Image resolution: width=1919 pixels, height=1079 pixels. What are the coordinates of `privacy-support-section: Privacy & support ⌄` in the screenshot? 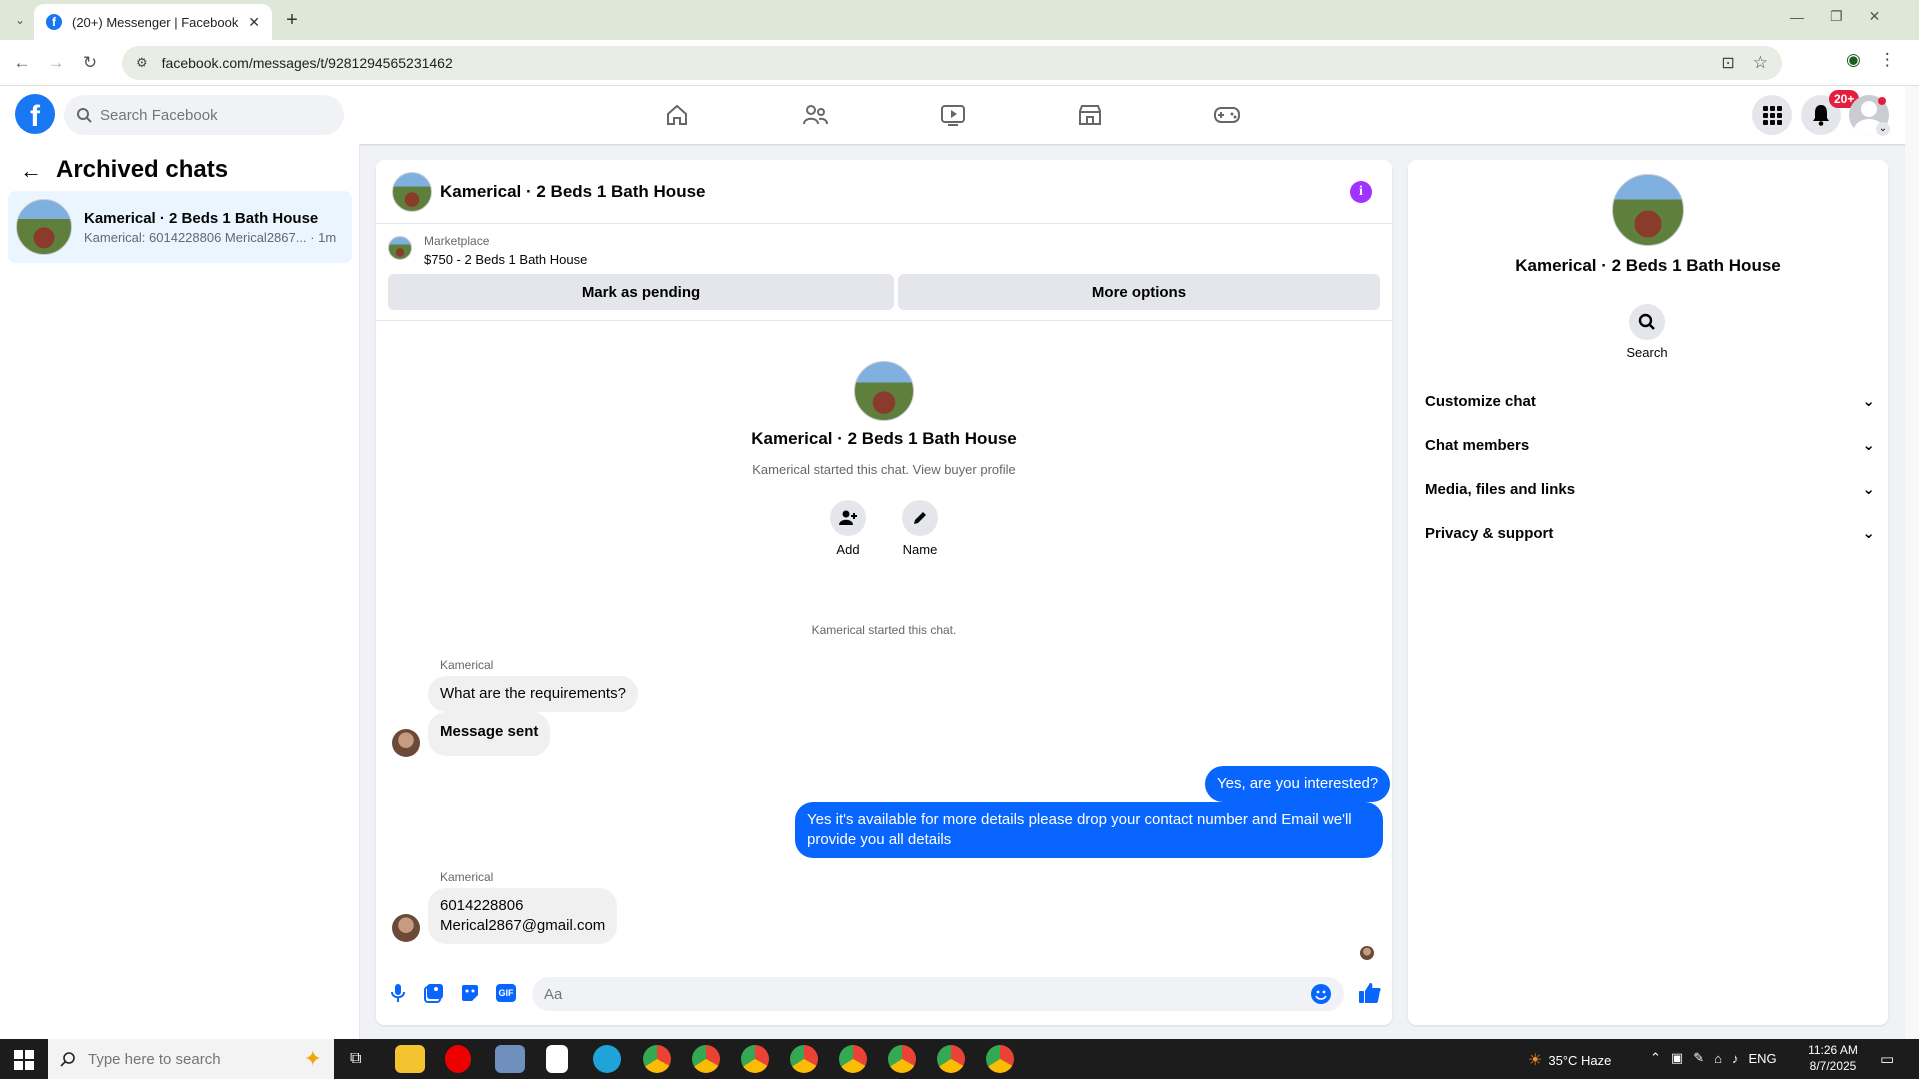 It's located at (1650, 533).